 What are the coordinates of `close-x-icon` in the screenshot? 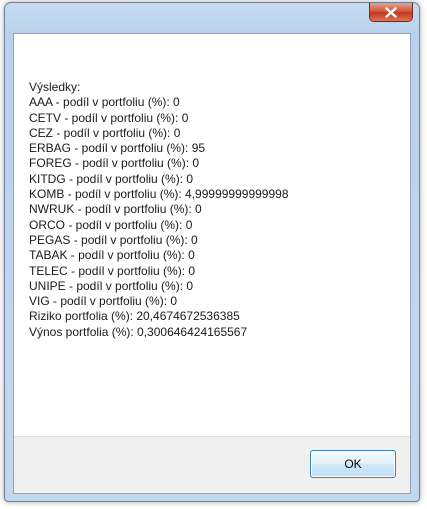 It's located at (391, 12).